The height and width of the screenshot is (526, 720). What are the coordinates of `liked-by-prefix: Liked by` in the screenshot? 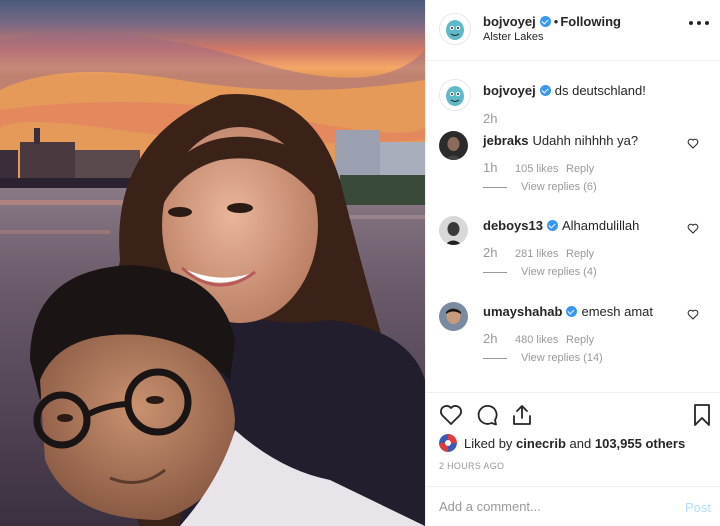 It's located at (488, 443).